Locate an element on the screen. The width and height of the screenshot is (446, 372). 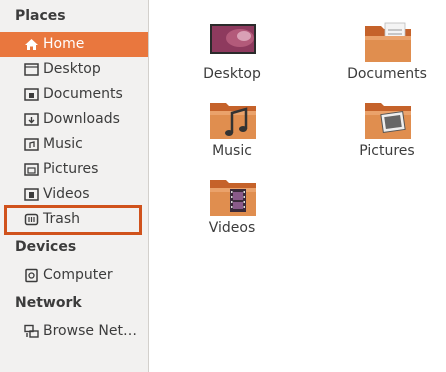
places-section-title: Places is located at coordinates (40, 16).